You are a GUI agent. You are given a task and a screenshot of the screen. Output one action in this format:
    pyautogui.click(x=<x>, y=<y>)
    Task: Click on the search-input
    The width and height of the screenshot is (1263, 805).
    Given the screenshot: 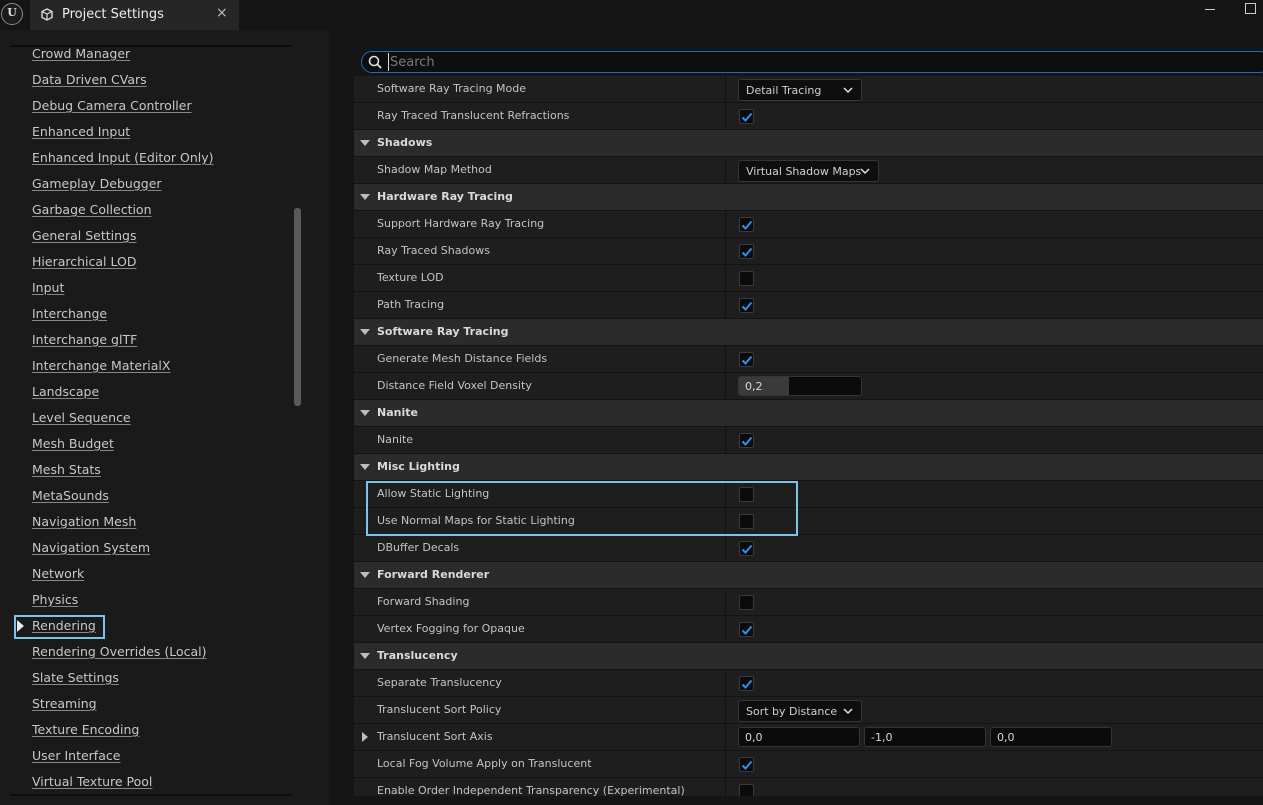 What is the action you would take?
    pyautogui.click(x=818, y=62)
    